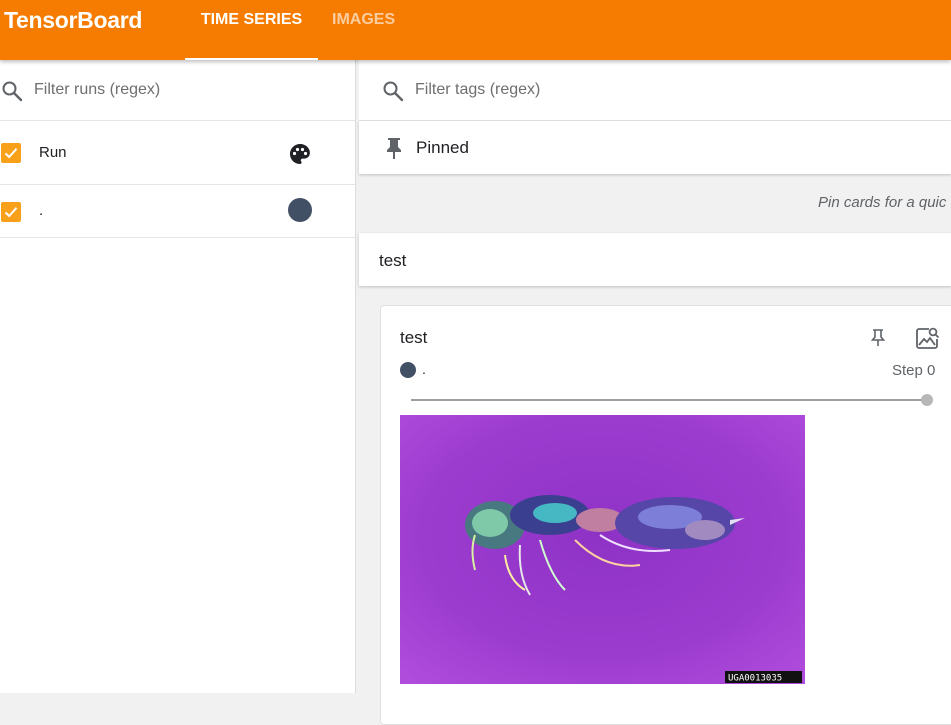 This screenshot has width=951, height=725. Describe the element at coordinates (177, 211) in the screenshot. I see `run-row: .` at that location.